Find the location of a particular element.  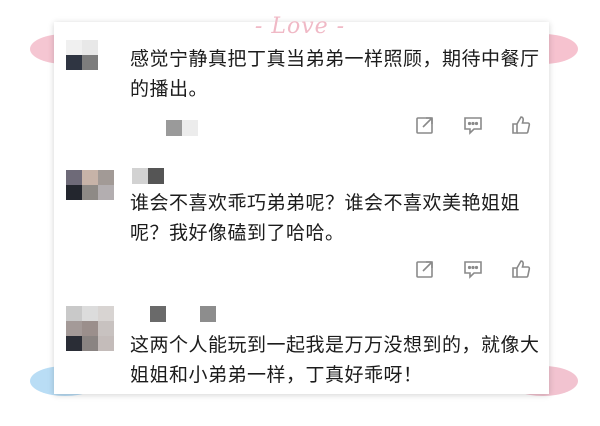

comment-text: 谁会不喜欢乖巧弟弟呢？谁会不喜欢美艳姐姐呢？我好像磕到了哈哈。 is located at coordinates (325, 218).